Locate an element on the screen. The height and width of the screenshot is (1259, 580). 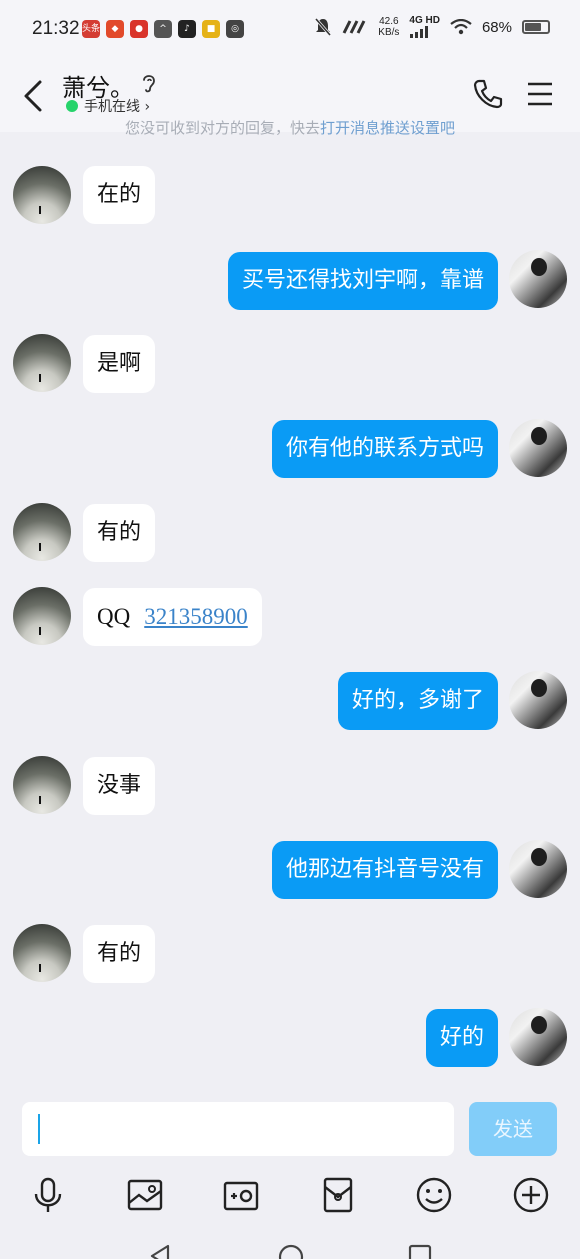
toutiao-icon: 头条 is located at coordinates (91, 29).